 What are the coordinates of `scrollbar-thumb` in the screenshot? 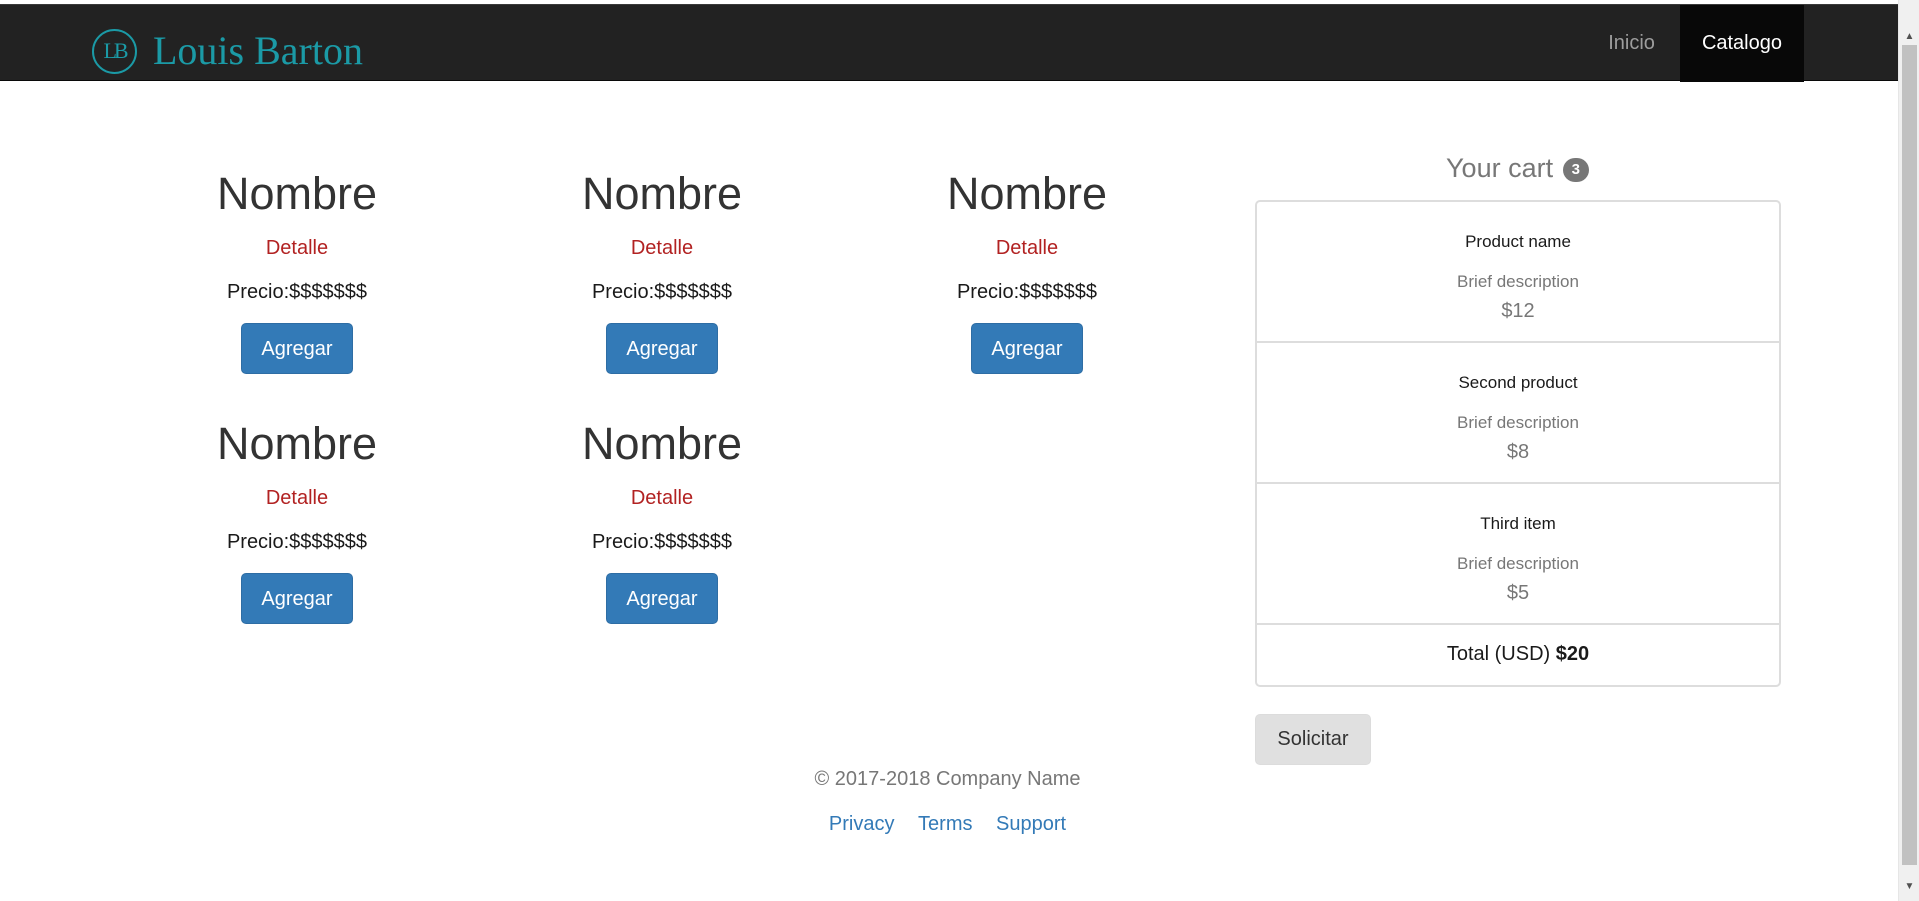 It's located at (1909, 455).